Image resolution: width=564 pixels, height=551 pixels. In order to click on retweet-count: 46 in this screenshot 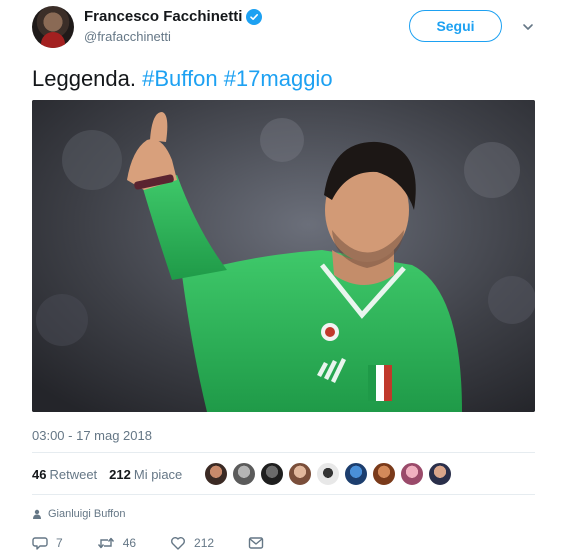, I will do `click(129, 543)`.